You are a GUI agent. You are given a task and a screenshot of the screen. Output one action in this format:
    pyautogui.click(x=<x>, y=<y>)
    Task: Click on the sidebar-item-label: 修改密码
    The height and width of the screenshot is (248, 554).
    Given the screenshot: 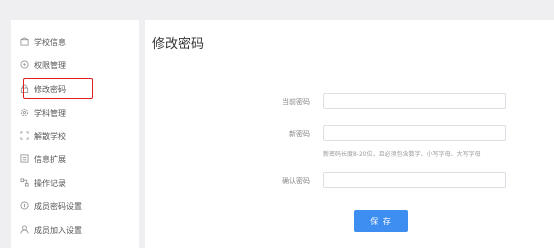 What is the action you would take?
    pyautogui.click(x=50, y=89)
    